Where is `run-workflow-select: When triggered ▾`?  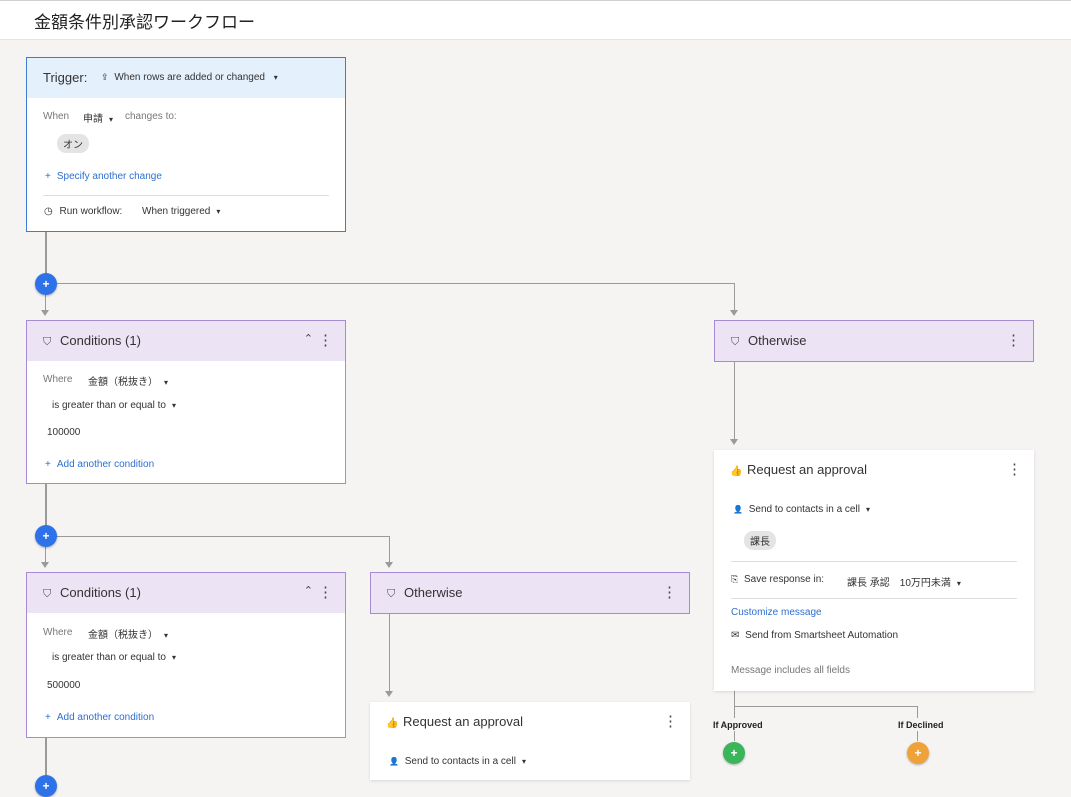
run-workflow-select: When triggered ▾ is located at coordinates (181, 211).